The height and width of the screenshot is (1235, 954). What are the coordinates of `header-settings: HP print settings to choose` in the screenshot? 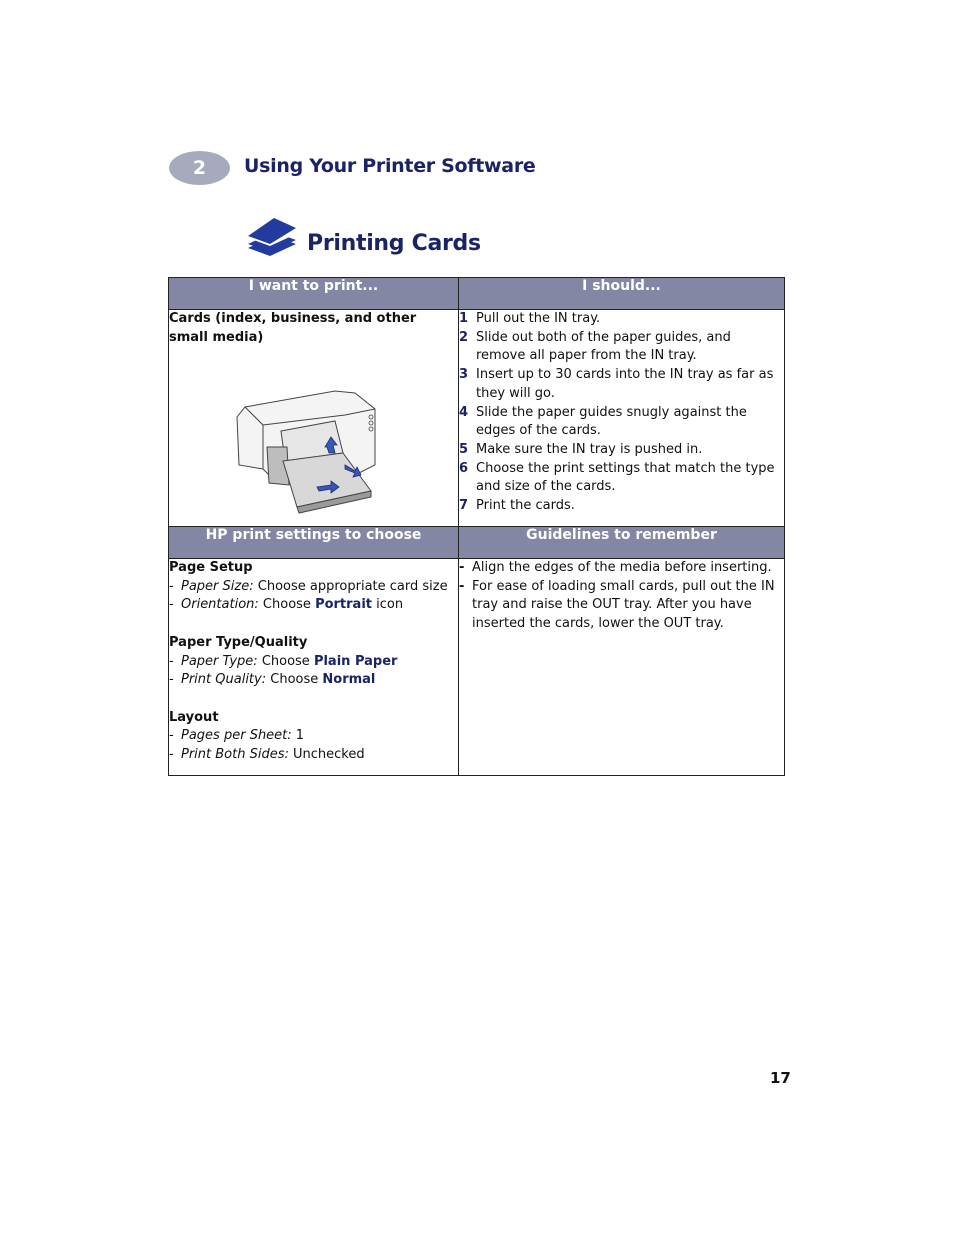 It's located at (313, 542).